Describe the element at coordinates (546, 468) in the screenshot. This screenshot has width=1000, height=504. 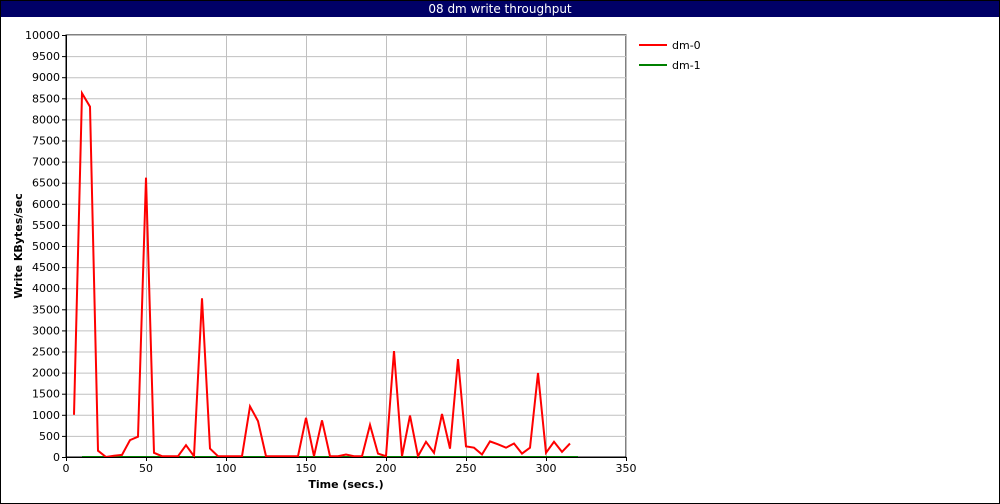
I see `x-tick-label: 300` at that location.